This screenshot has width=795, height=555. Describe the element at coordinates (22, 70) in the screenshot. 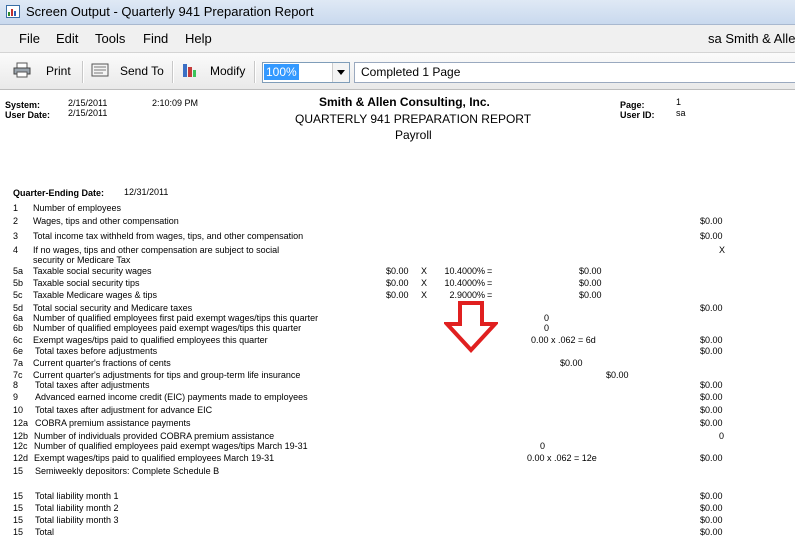

I see `printer-icon` at that location.